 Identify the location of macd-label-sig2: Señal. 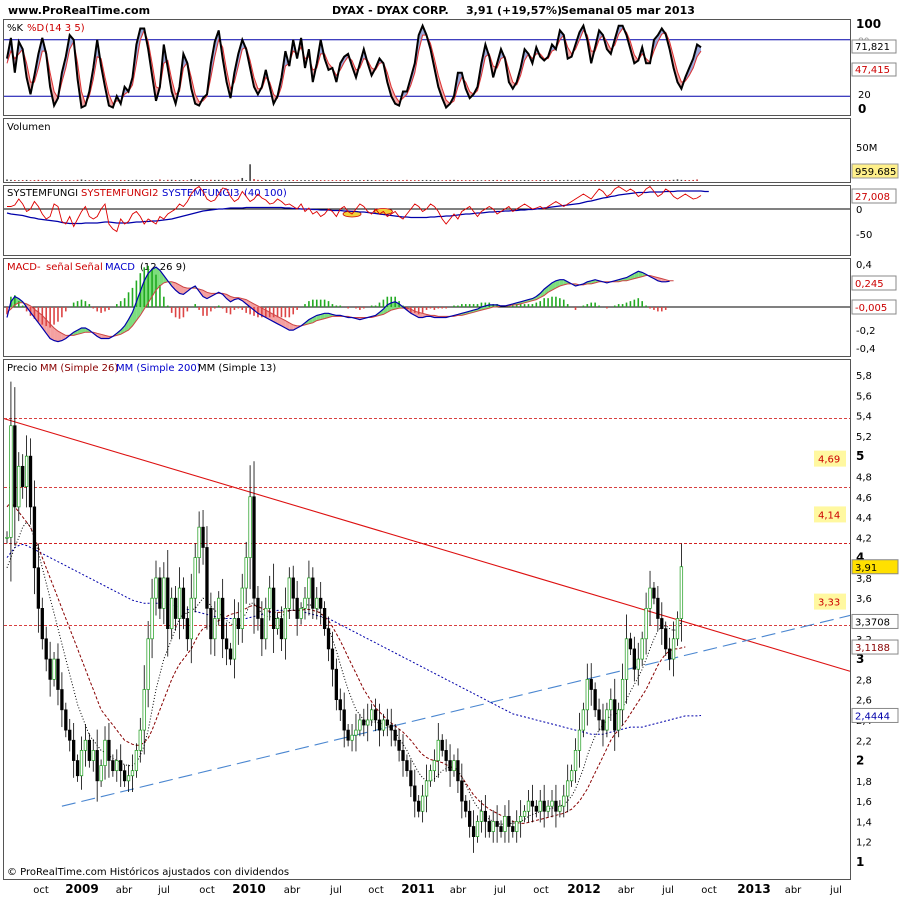
(89, 267).